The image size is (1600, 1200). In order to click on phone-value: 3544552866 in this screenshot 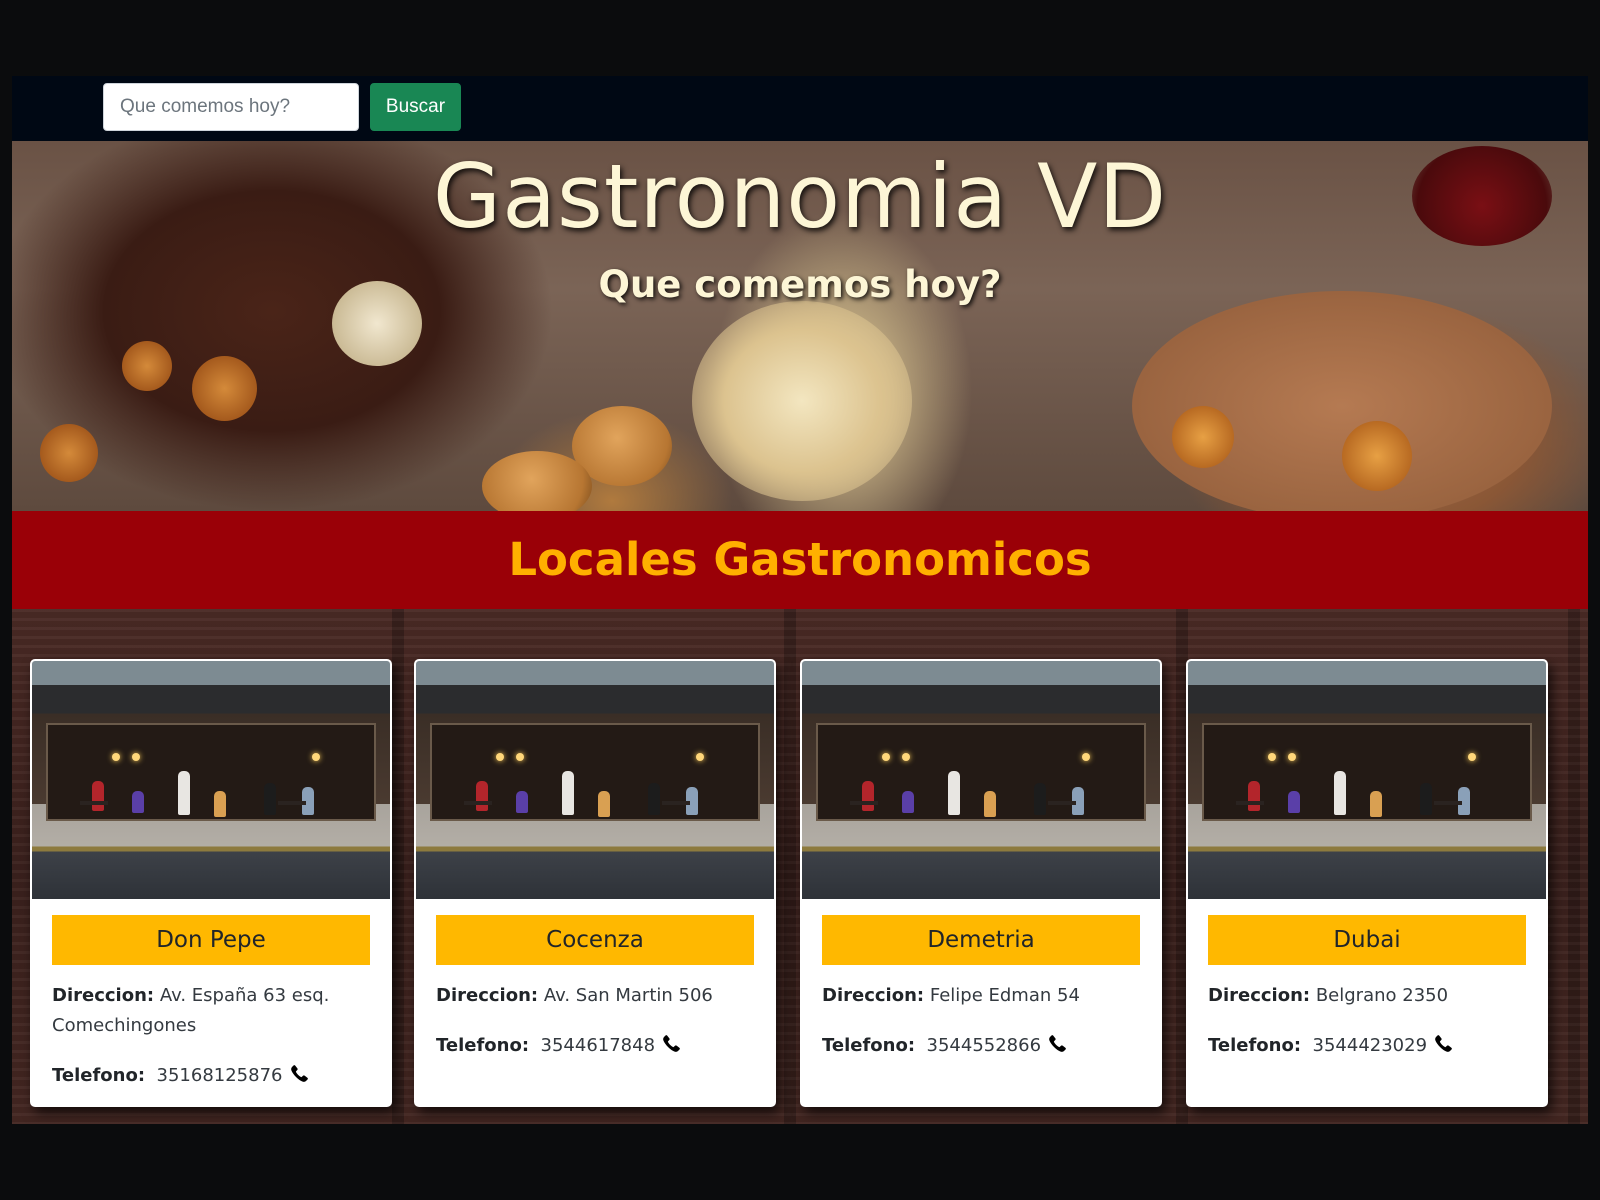, I will do `click(984, 1045)`.